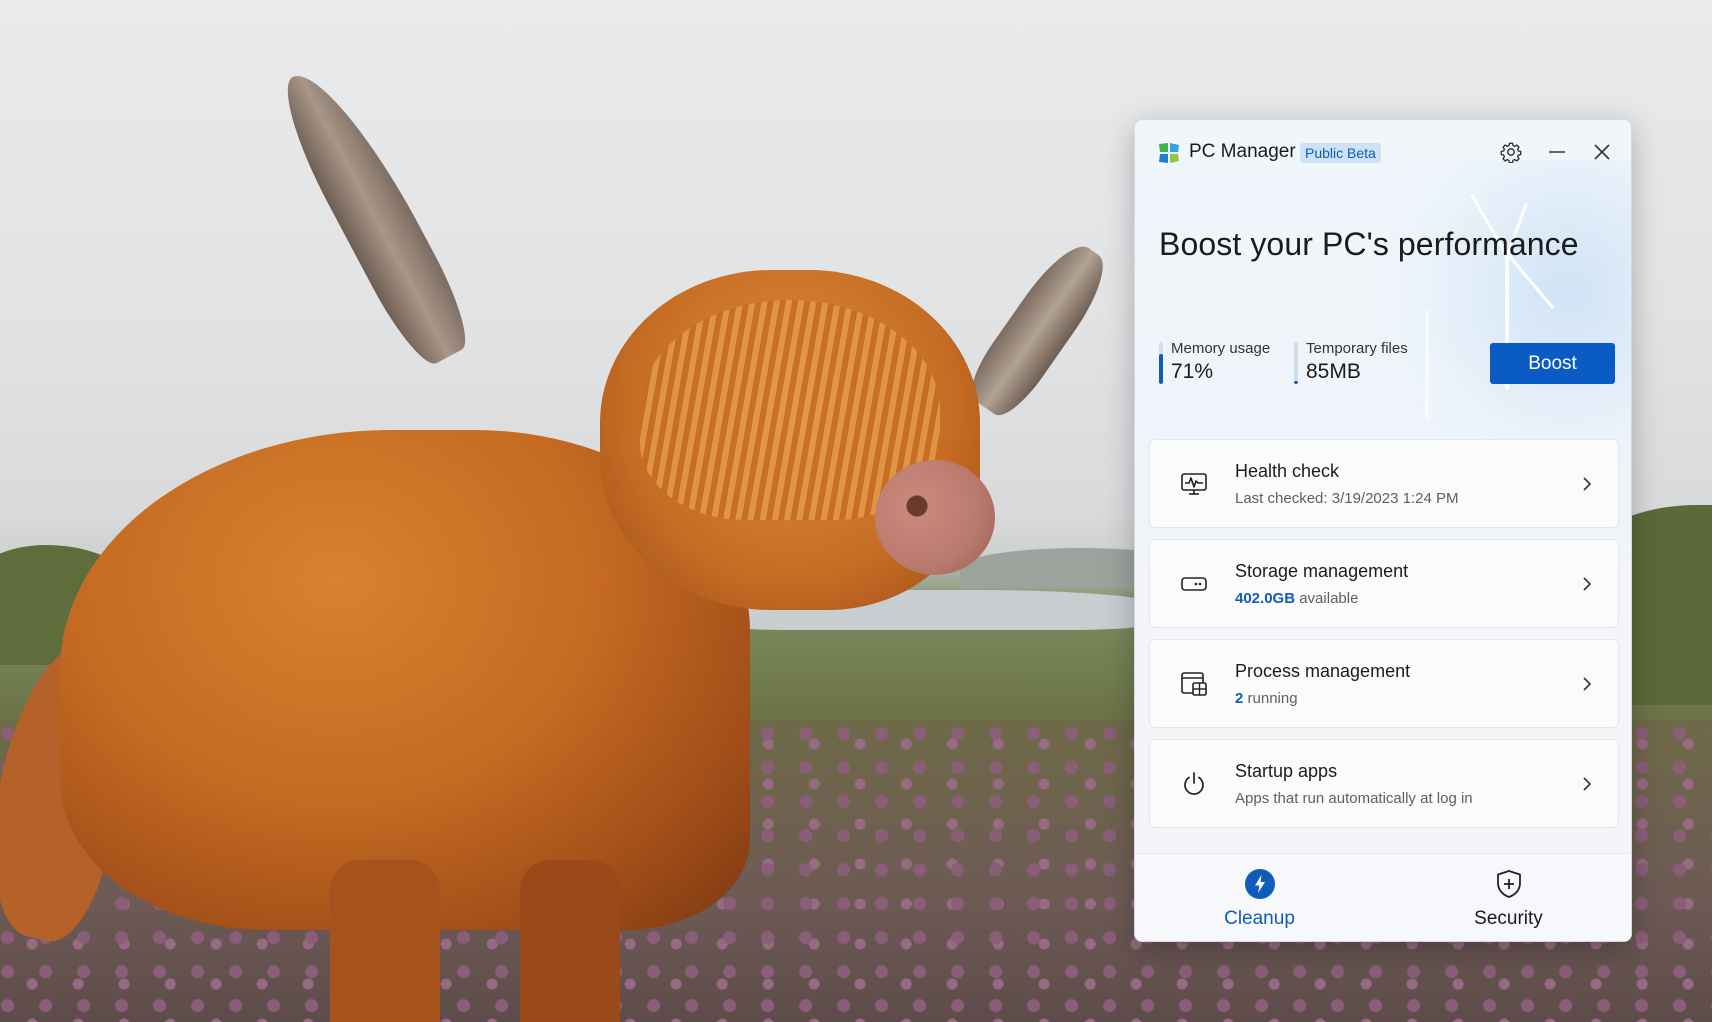 The width and height of the screenshot is (1712, 1022). I want to click on wind-turbine-art, so click(1427, 365).